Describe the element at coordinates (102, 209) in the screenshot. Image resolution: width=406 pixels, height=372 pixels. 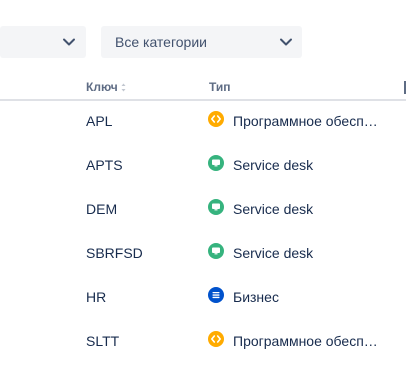
I see `project-key: DEM` at that location.